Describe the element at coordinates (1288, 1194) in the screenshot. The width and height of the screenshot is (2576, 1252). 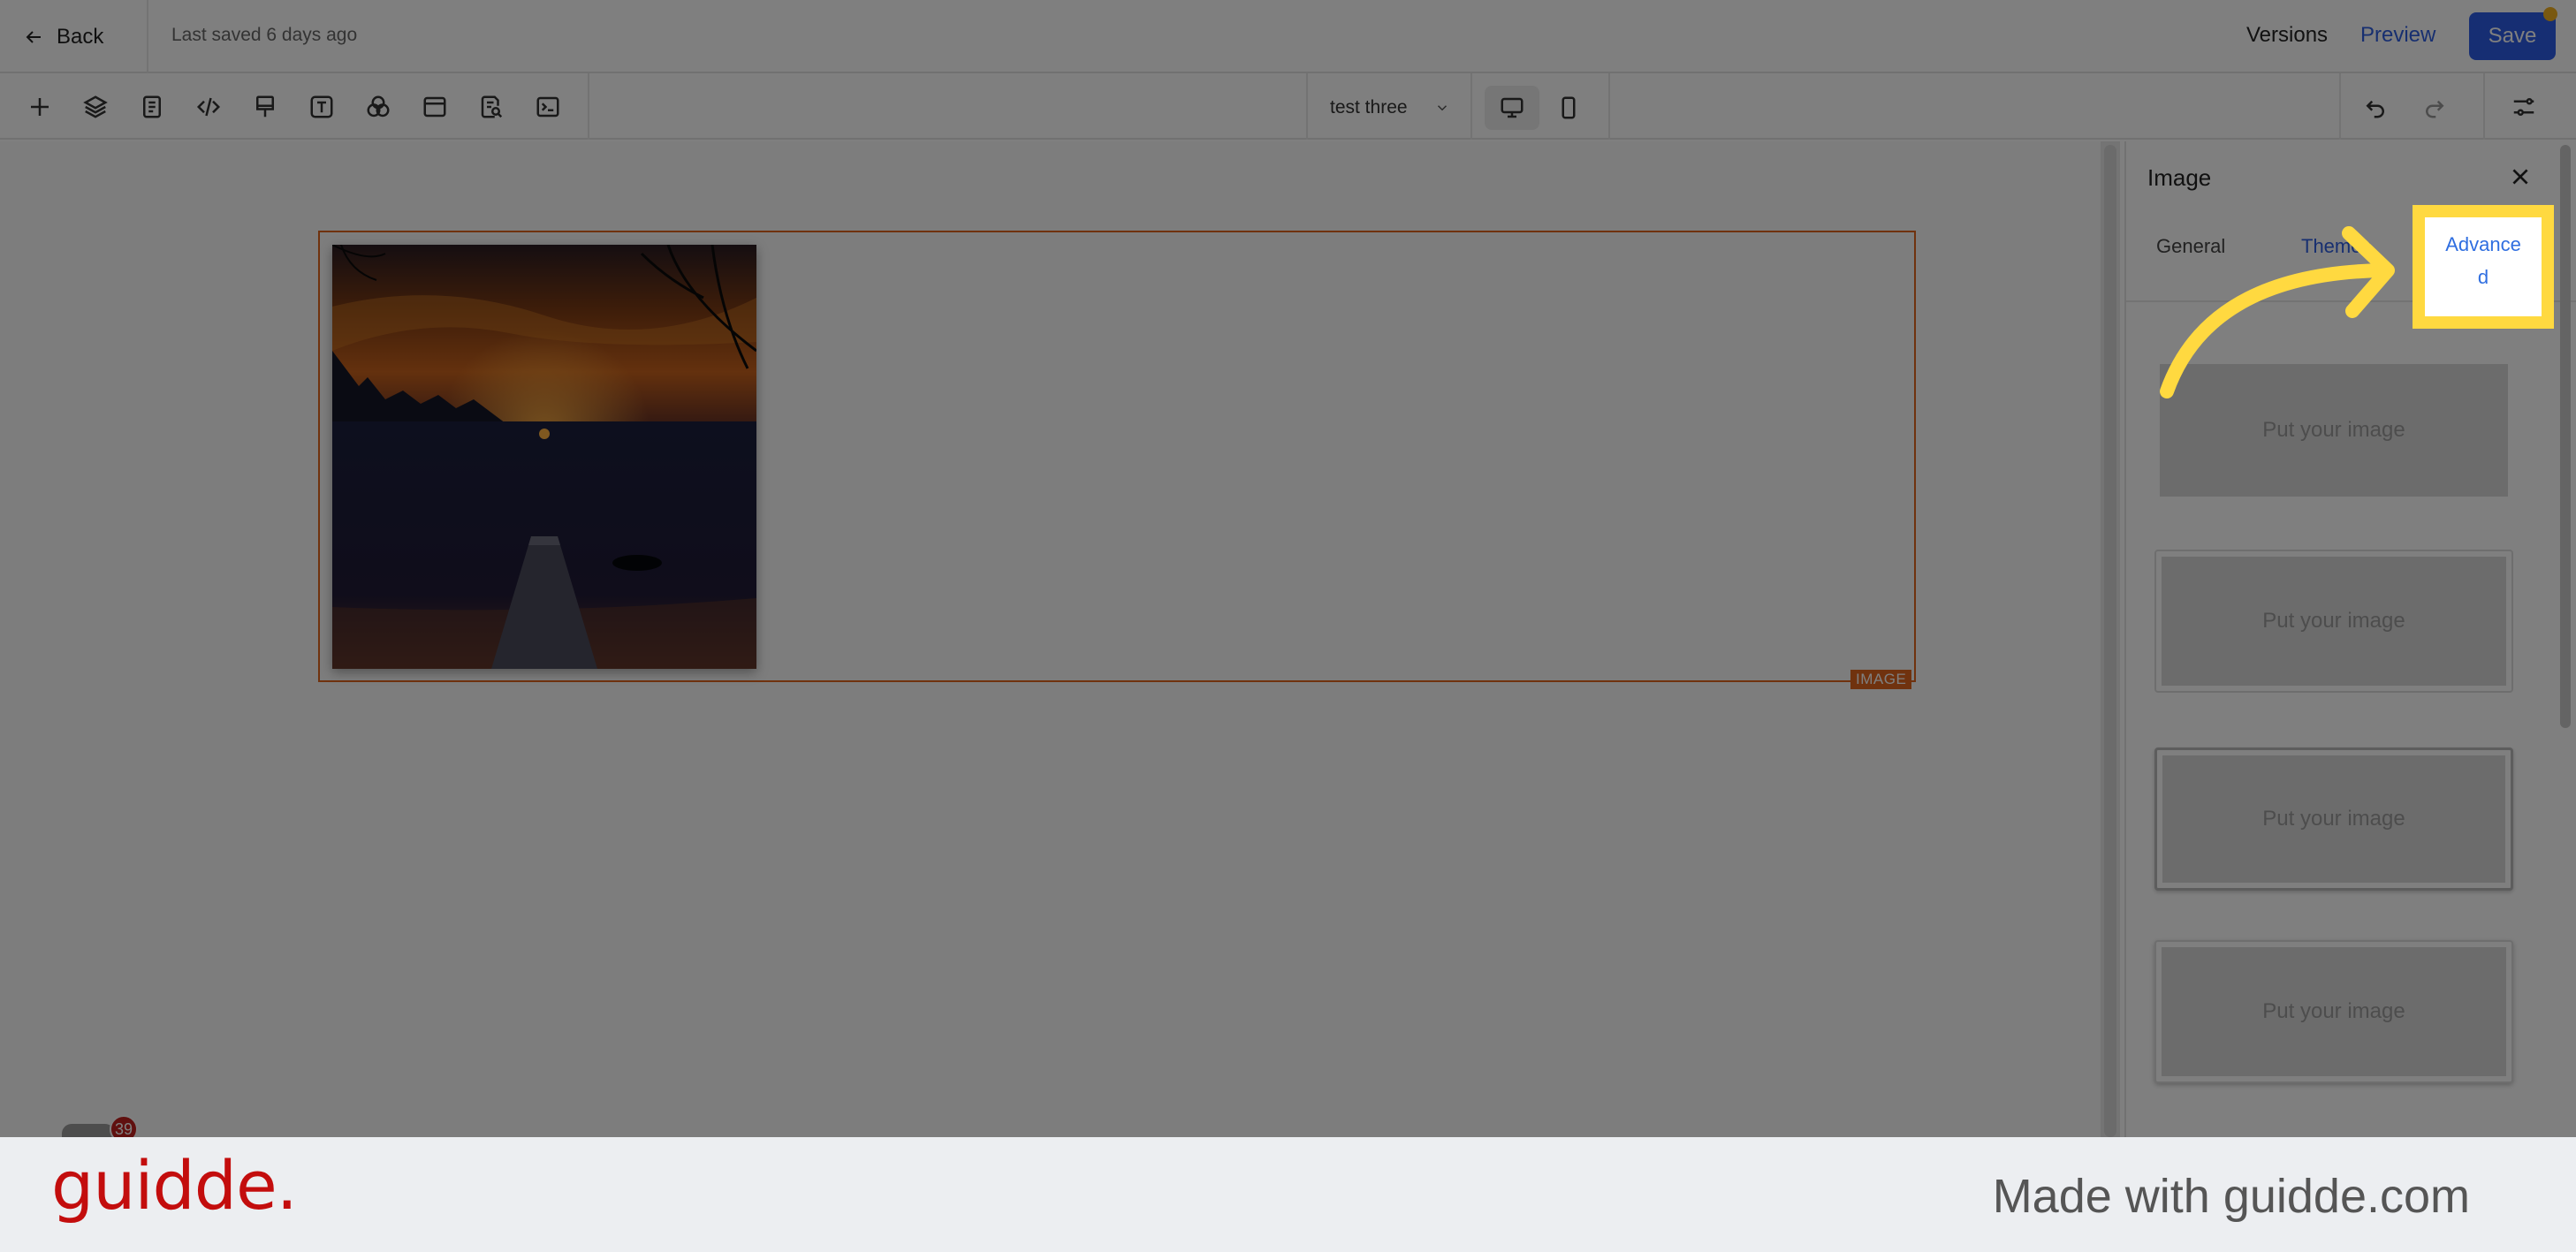
I see `guidde-footer: guidde. Made with guidde.com` at that location.